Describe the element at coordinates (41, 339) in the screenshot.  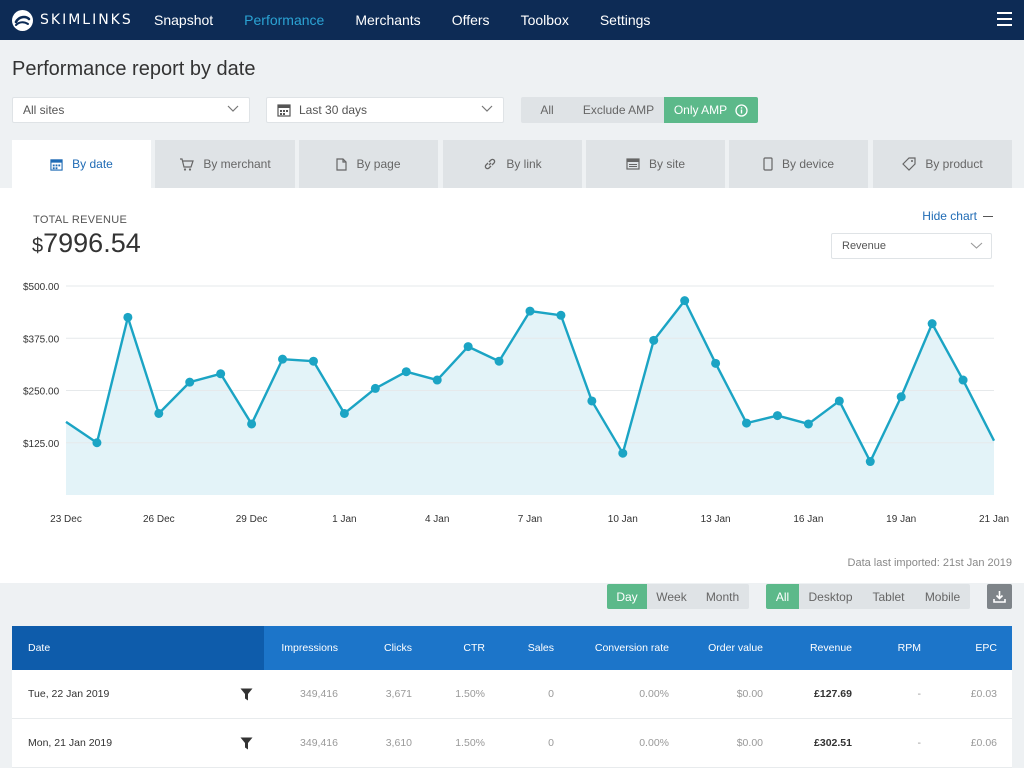
I see `y-tick-label: $375.00` at that location.